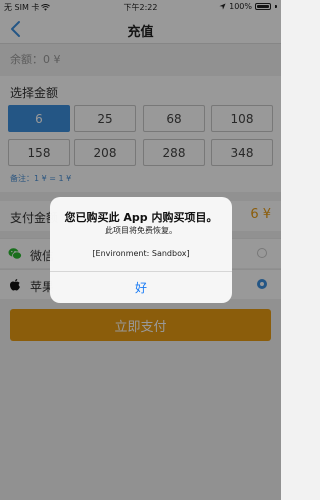 The width and height of the screenshot is (320, 500). I want to click on alert-ok-button: 好, so click(141, 287).